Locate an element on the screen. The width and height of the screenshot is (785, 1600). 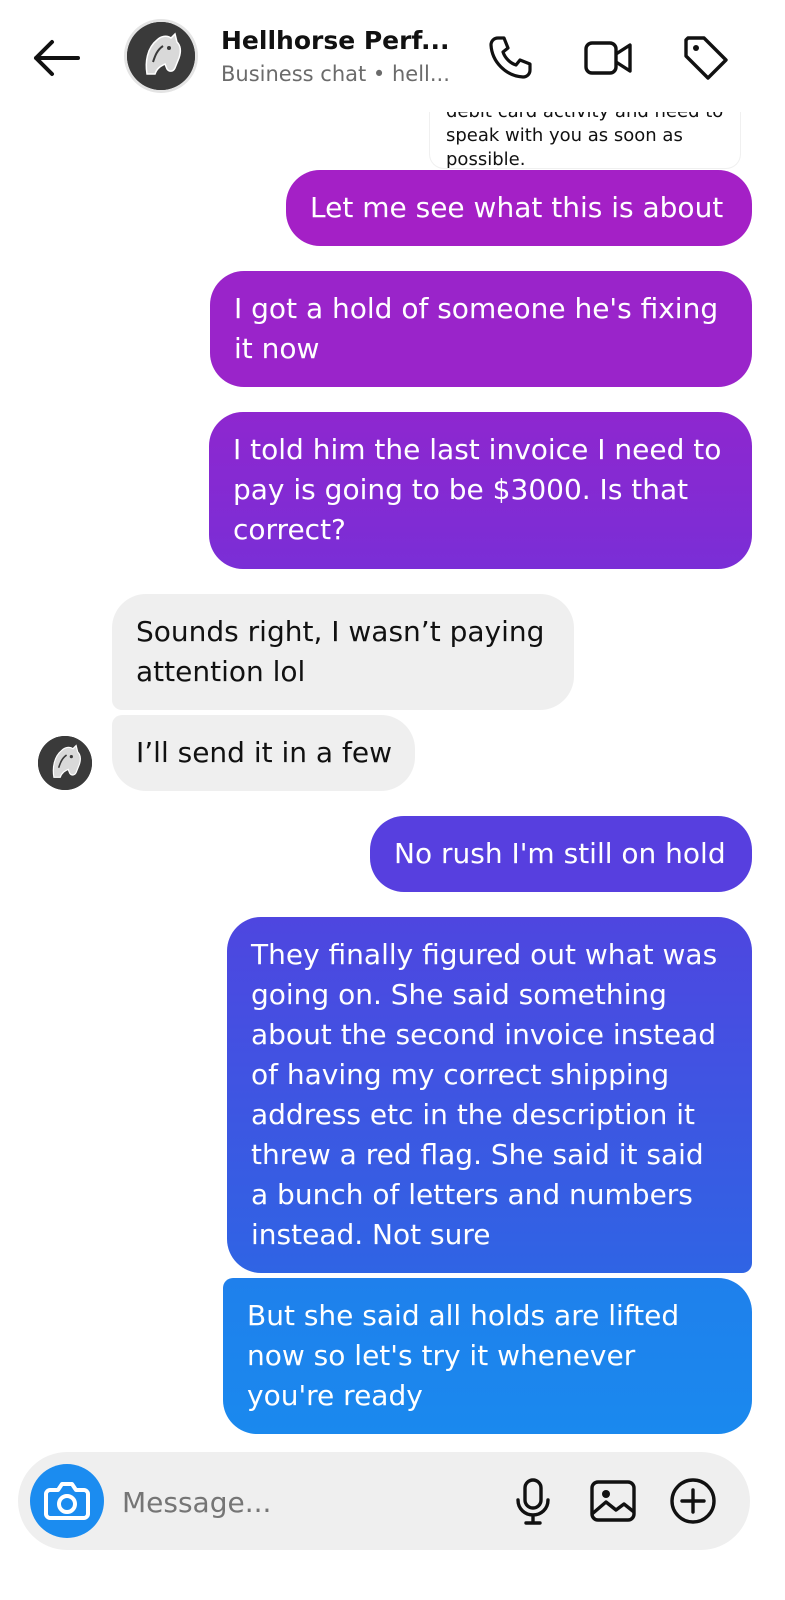
message-text: No rush I'm still on hold is located at coordinates (560, 853).